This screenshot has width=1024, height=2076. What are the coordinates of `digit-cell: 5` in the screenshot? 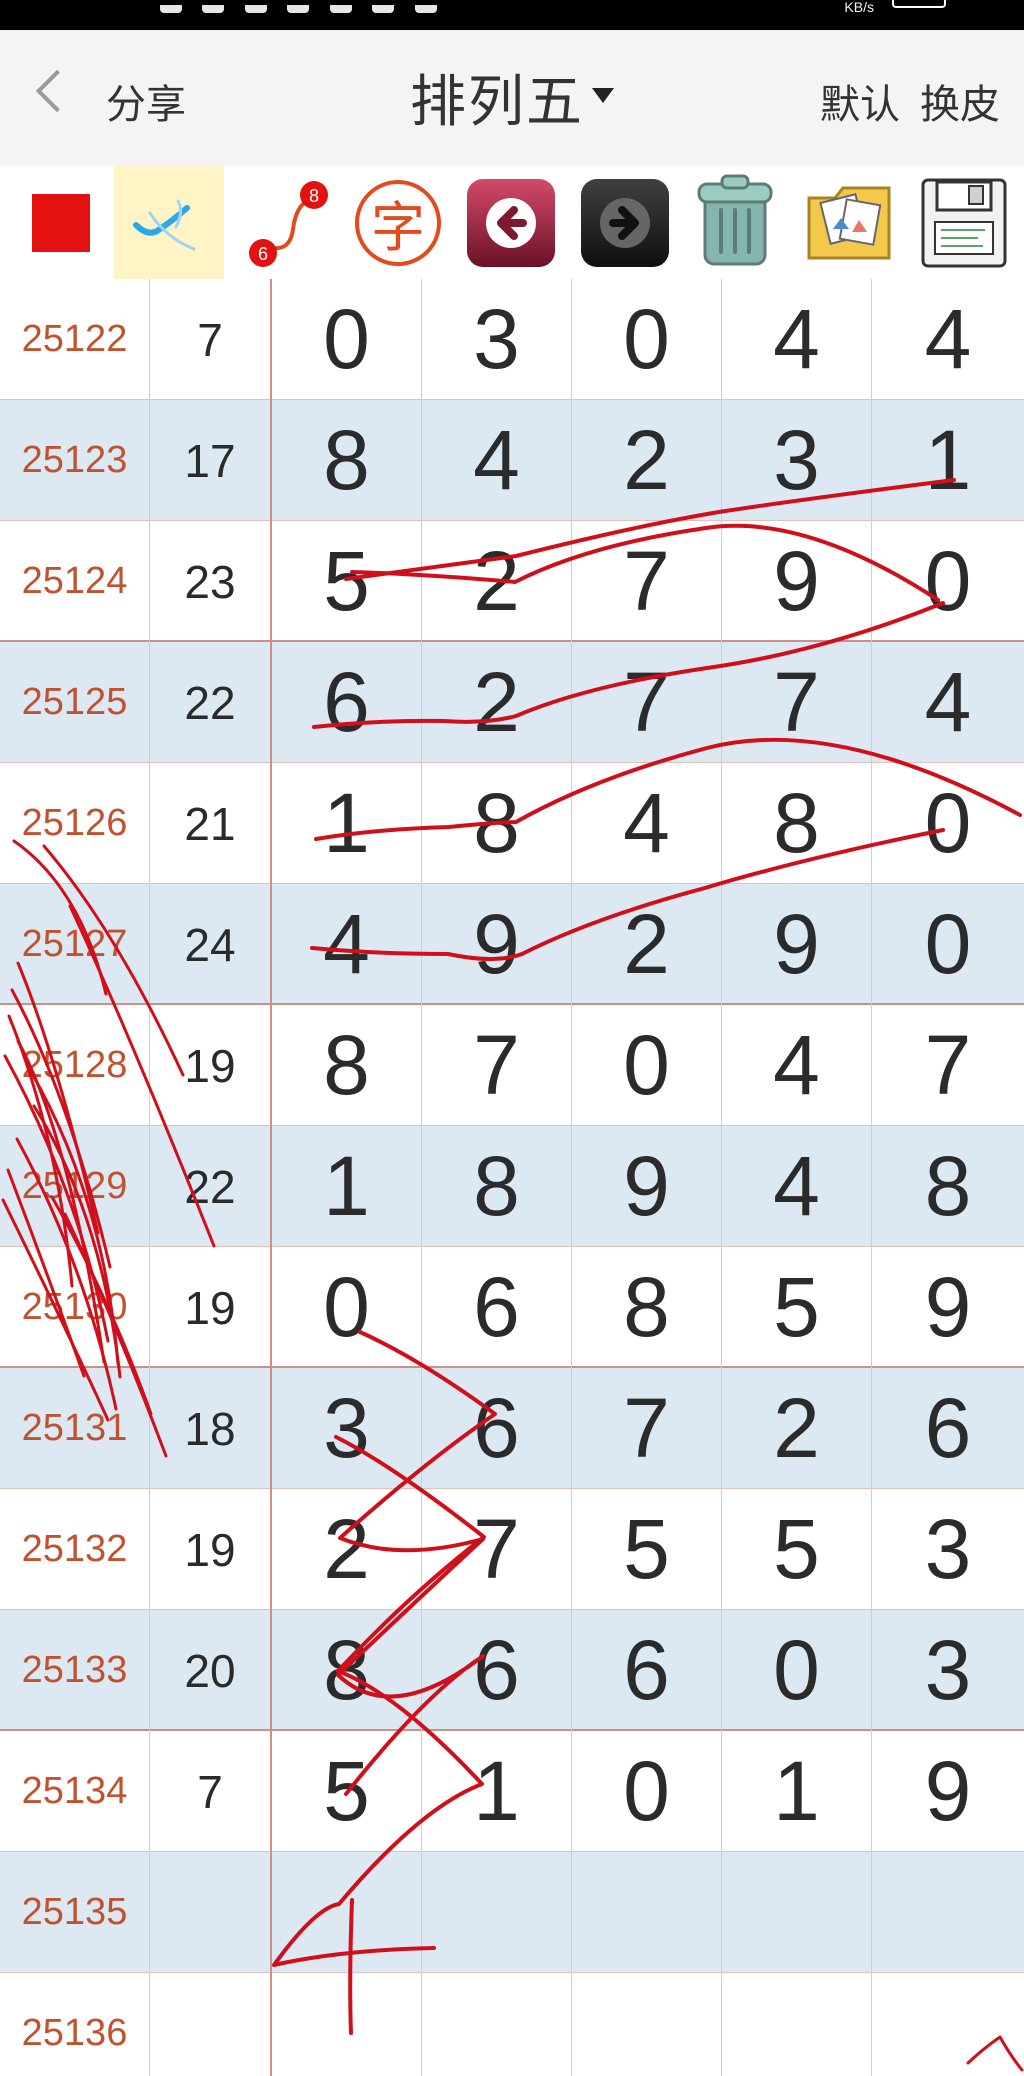 It's located at (347, 581).